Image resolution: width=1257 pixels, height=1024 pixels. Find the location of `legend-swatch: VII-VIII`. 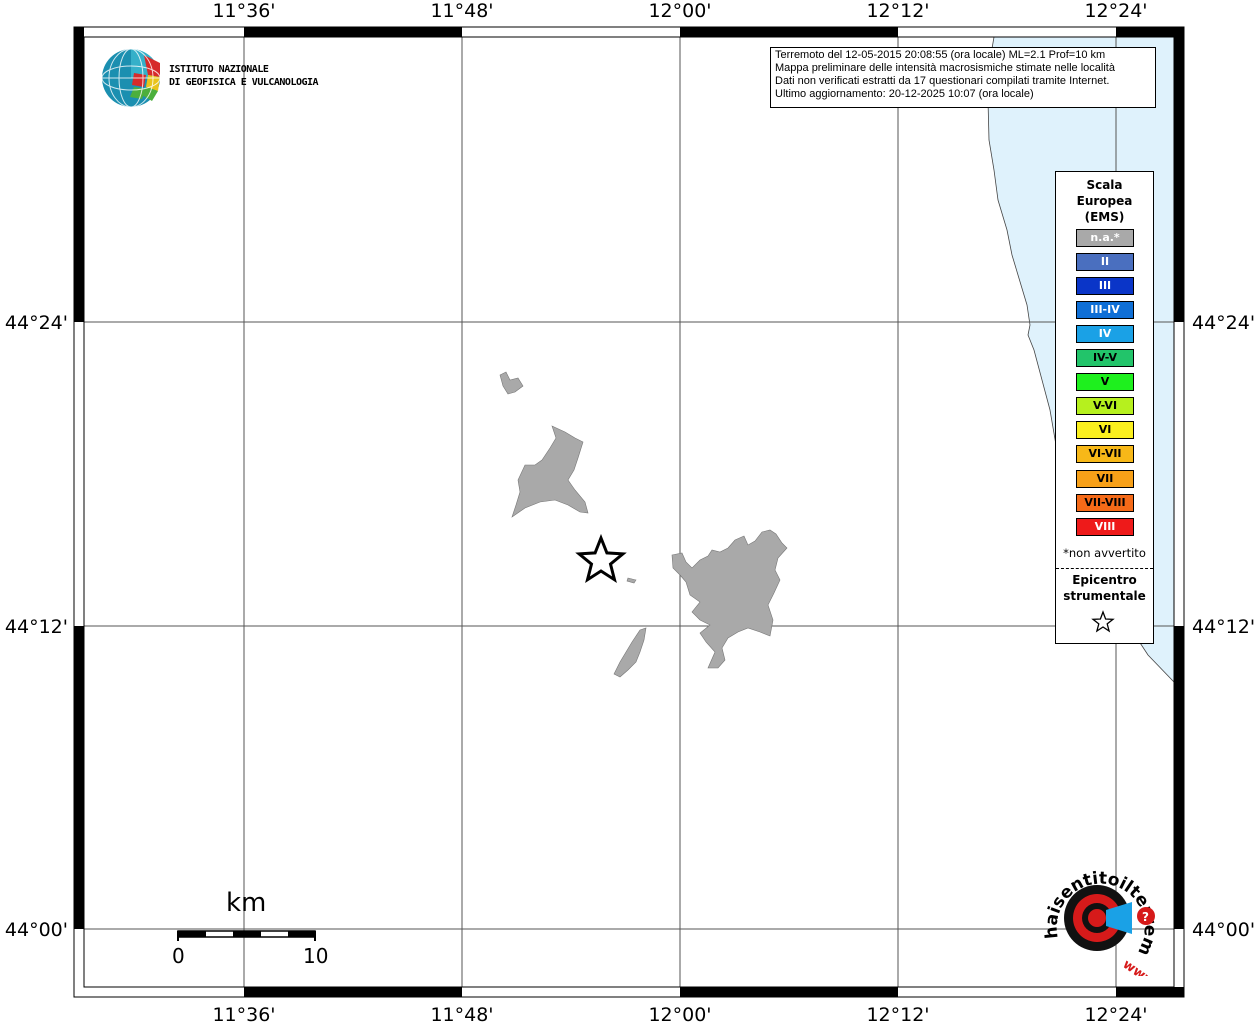

legend-swatch: VII-VIII is located at coordinates (1105, 502).